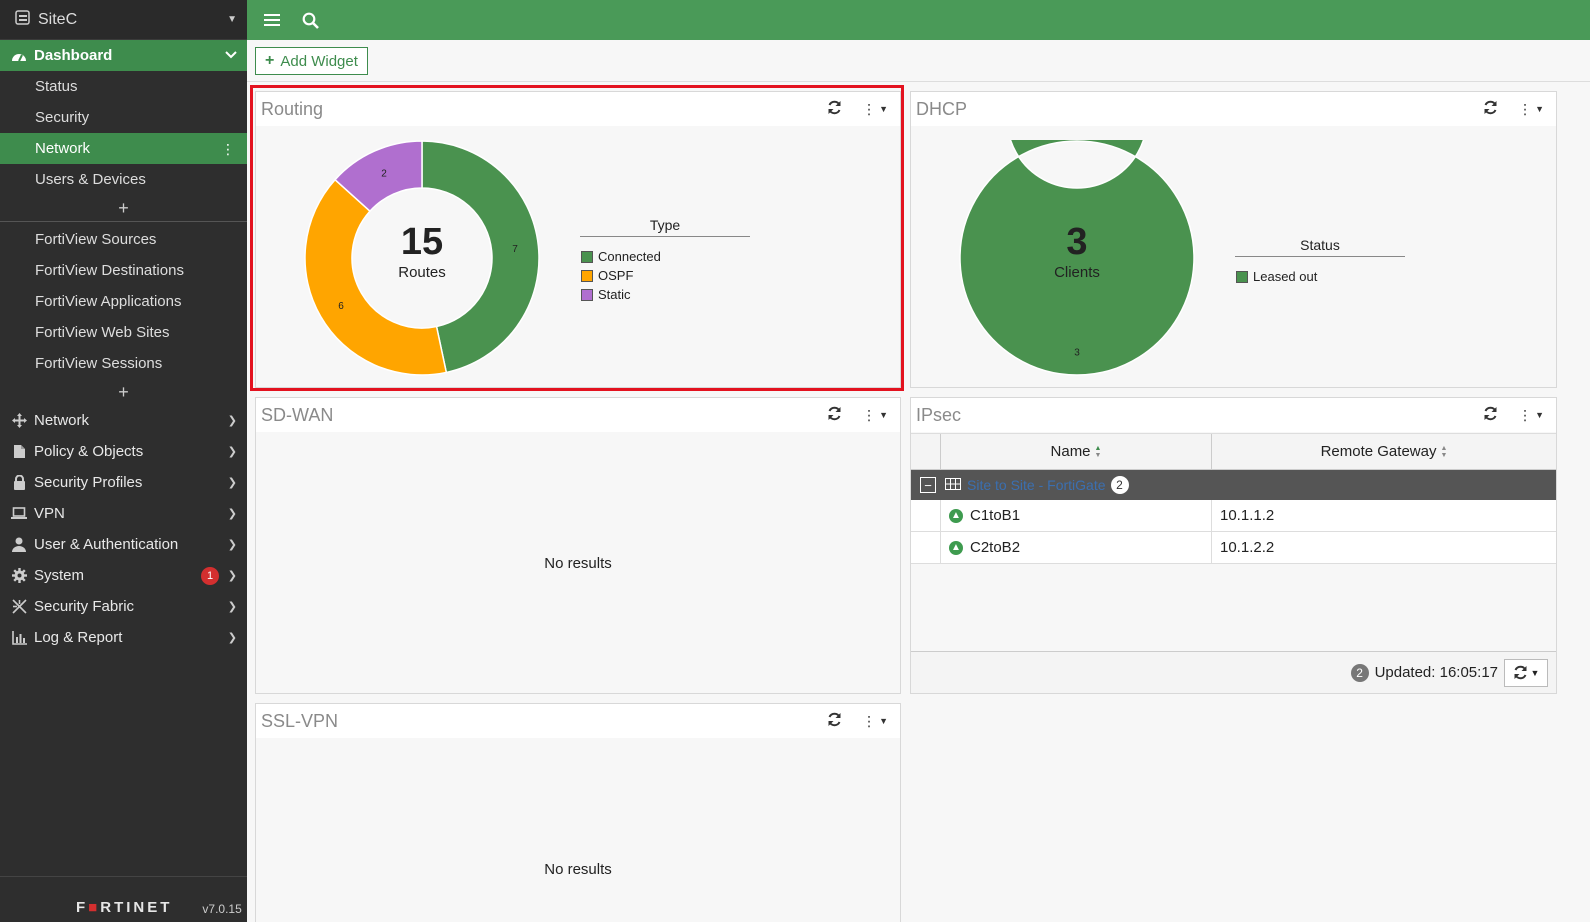 The width and height of the screenshot is (1590, 922). What do you see at coordinates (123, 55) in the screenshot?
I see `sidebar-item-dashboard: Dashboard` at bounding box center [123, 55].